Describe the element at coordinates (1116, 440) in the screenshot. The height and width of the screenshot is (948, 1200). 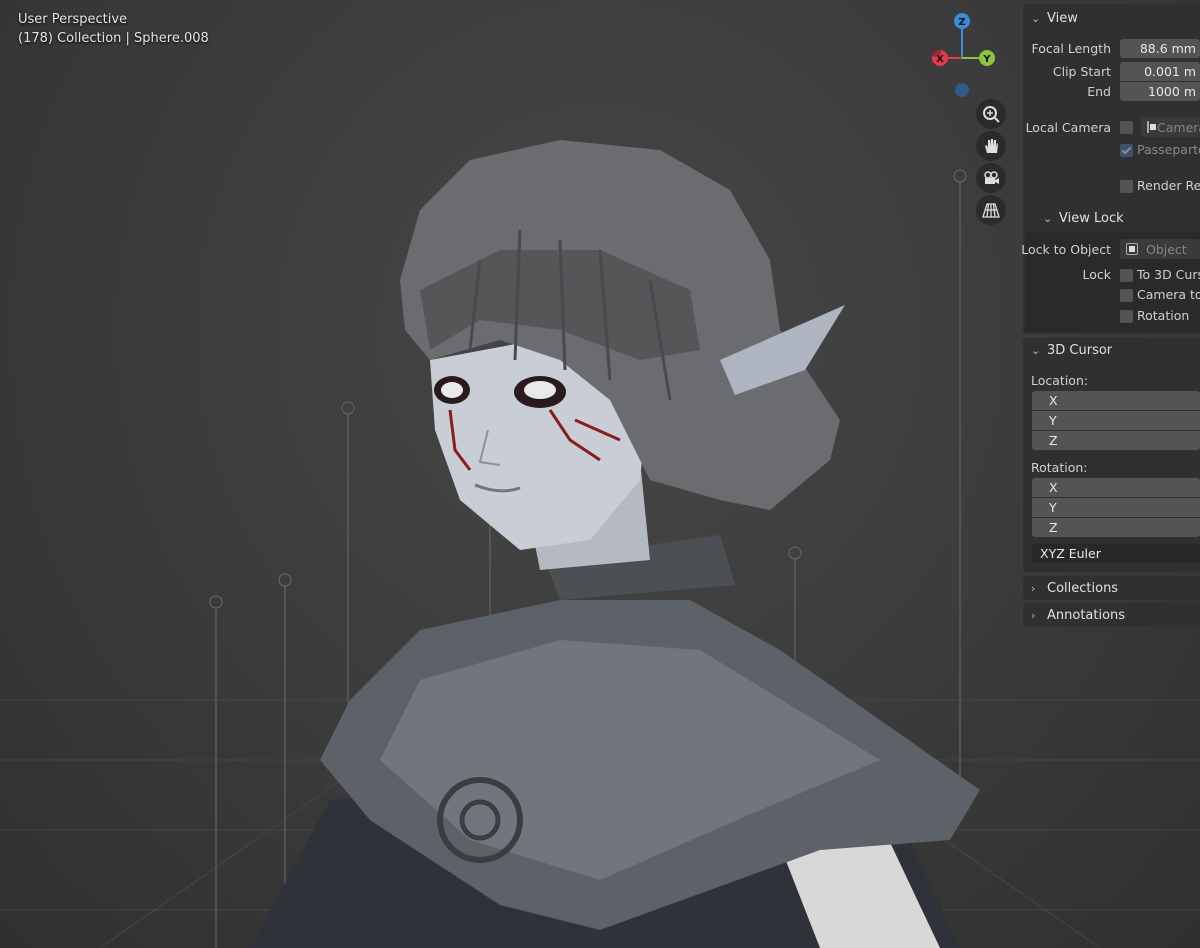
I see `cursor-location-z: Z` at that location.